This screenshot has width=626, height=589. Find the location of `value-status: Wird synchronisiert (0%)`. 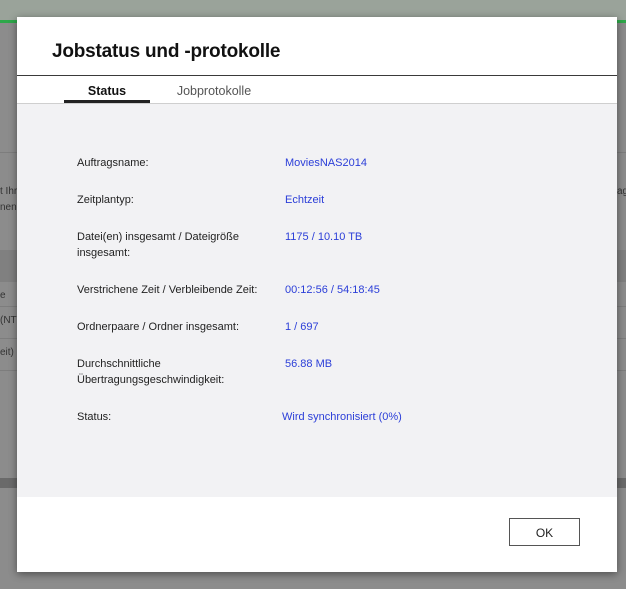

value-status: Wird synchronisiert (0%) is located at coordinates (342, 417).